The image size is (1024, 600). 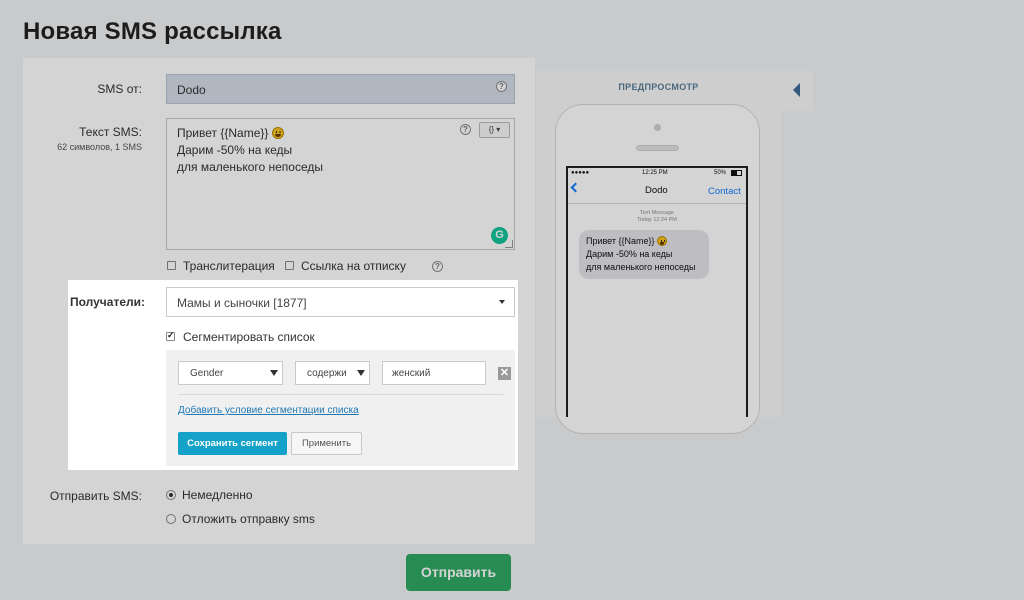 What do you see at coordinates (99, 147) in the screenshot?
I see `sms-counter: 62 символов, 1 SMS` at bounding box center [99, 147].